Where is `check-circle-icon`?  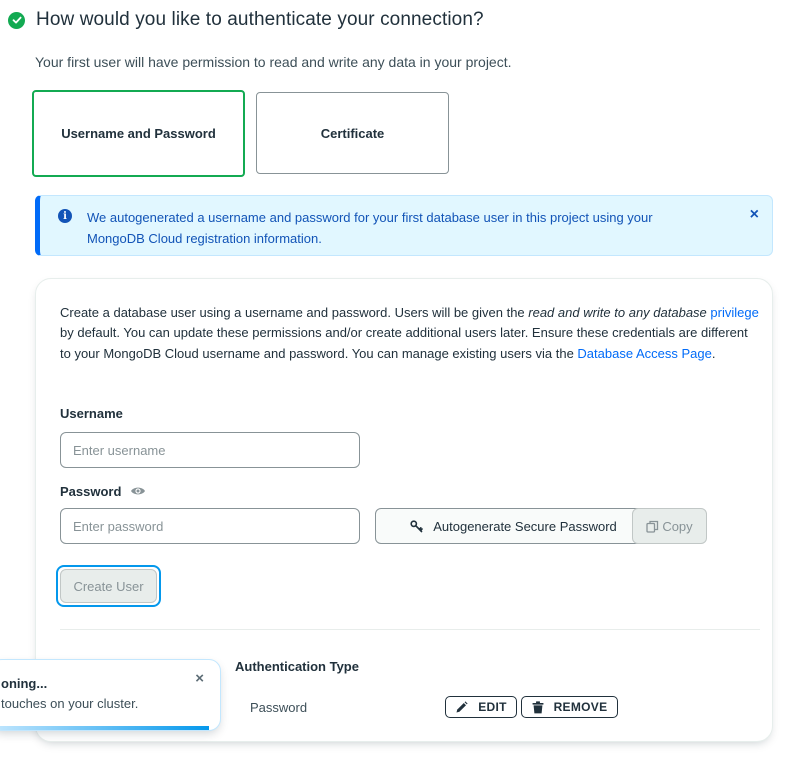 check-circle-icon is located at coordinates (16, 20).